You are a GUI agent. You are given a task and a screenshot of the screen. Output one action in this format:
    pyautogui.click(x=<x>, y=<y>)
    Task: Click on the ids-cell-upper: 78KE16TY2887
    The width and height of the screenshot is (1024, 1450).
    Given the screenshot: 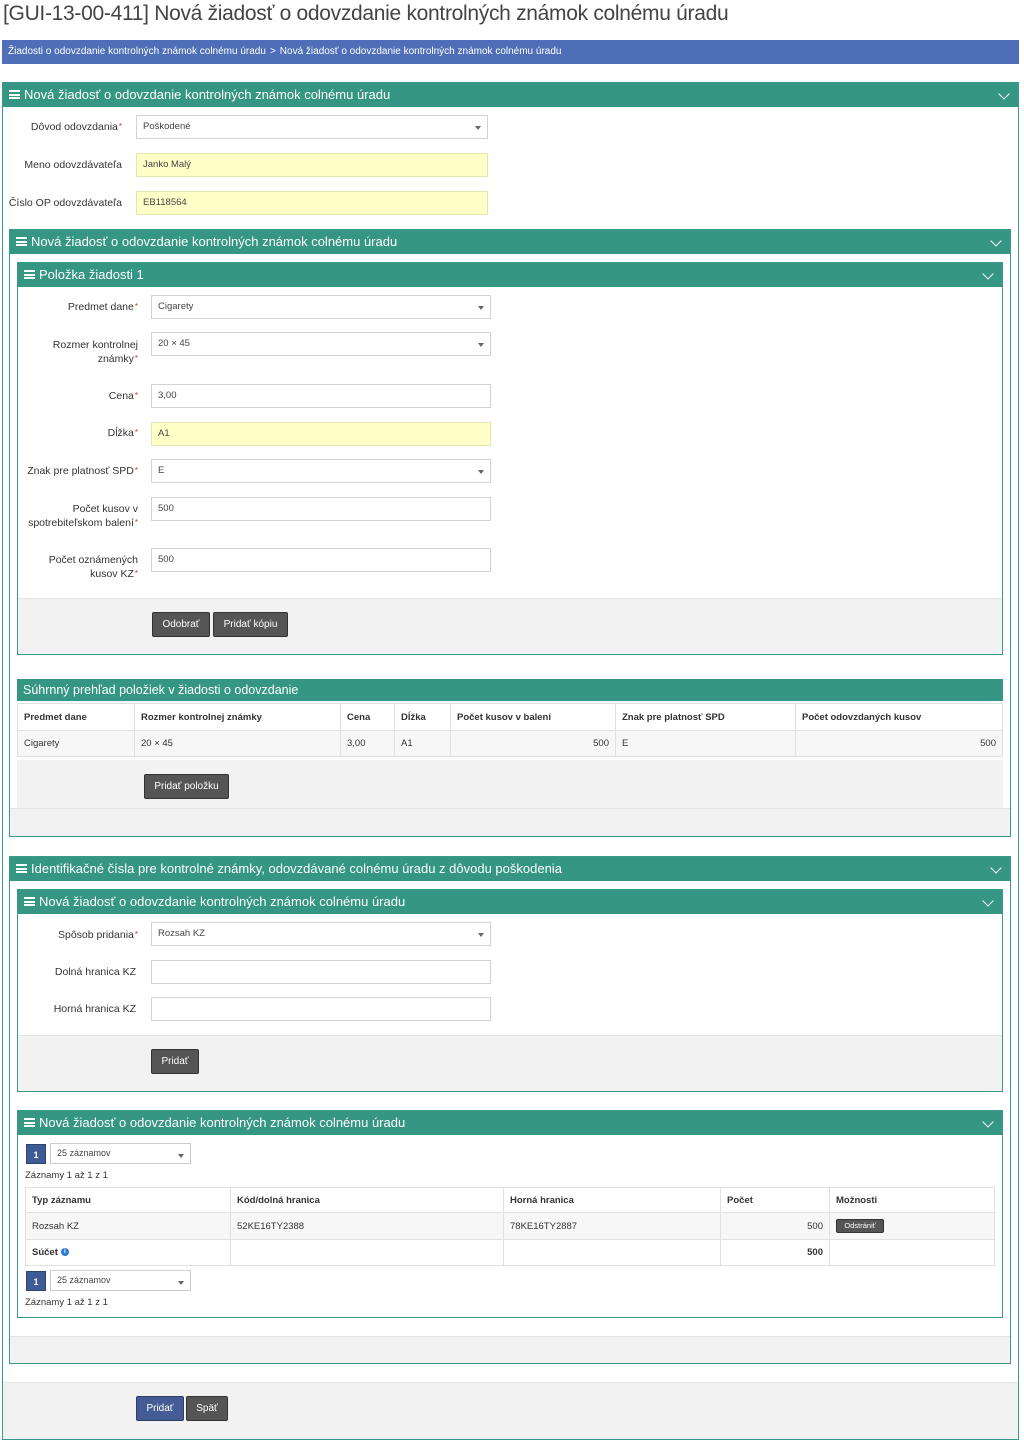 What is the action you would take?
    pyautogui.click(x=612, y=1226)
    